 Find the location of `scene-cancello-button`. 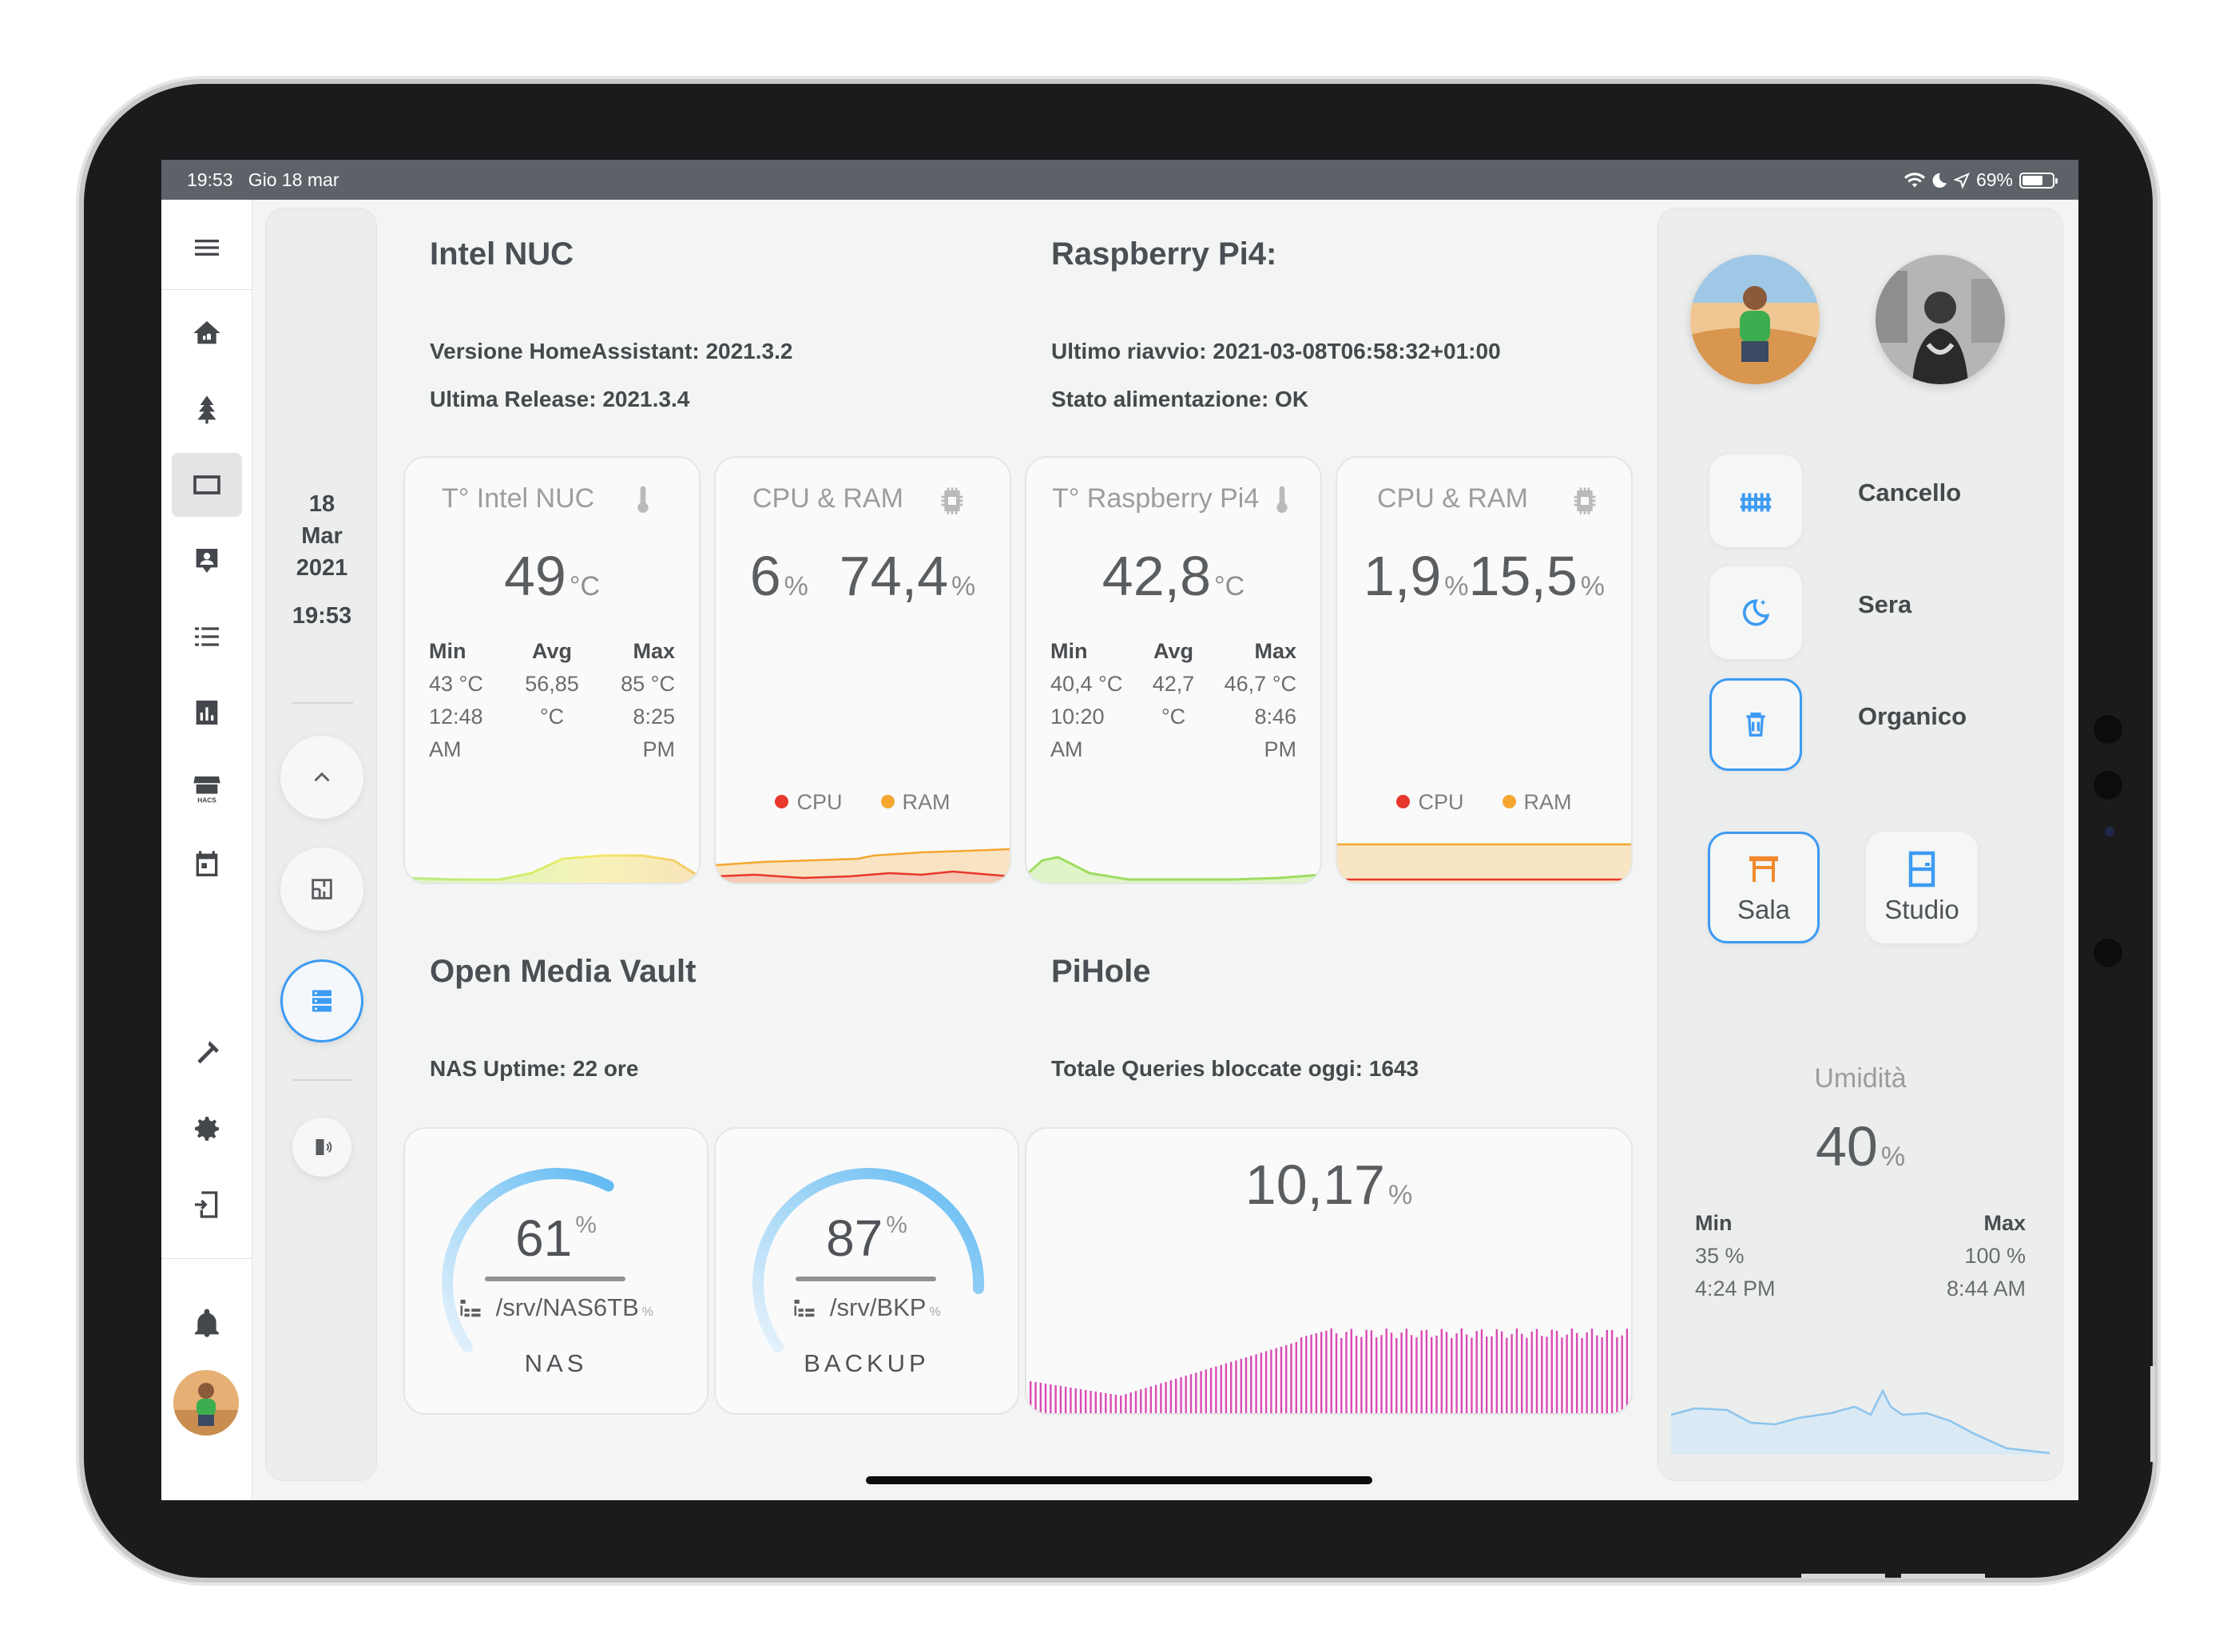

scene-cancello-button is located at coordinates (1756, 501).